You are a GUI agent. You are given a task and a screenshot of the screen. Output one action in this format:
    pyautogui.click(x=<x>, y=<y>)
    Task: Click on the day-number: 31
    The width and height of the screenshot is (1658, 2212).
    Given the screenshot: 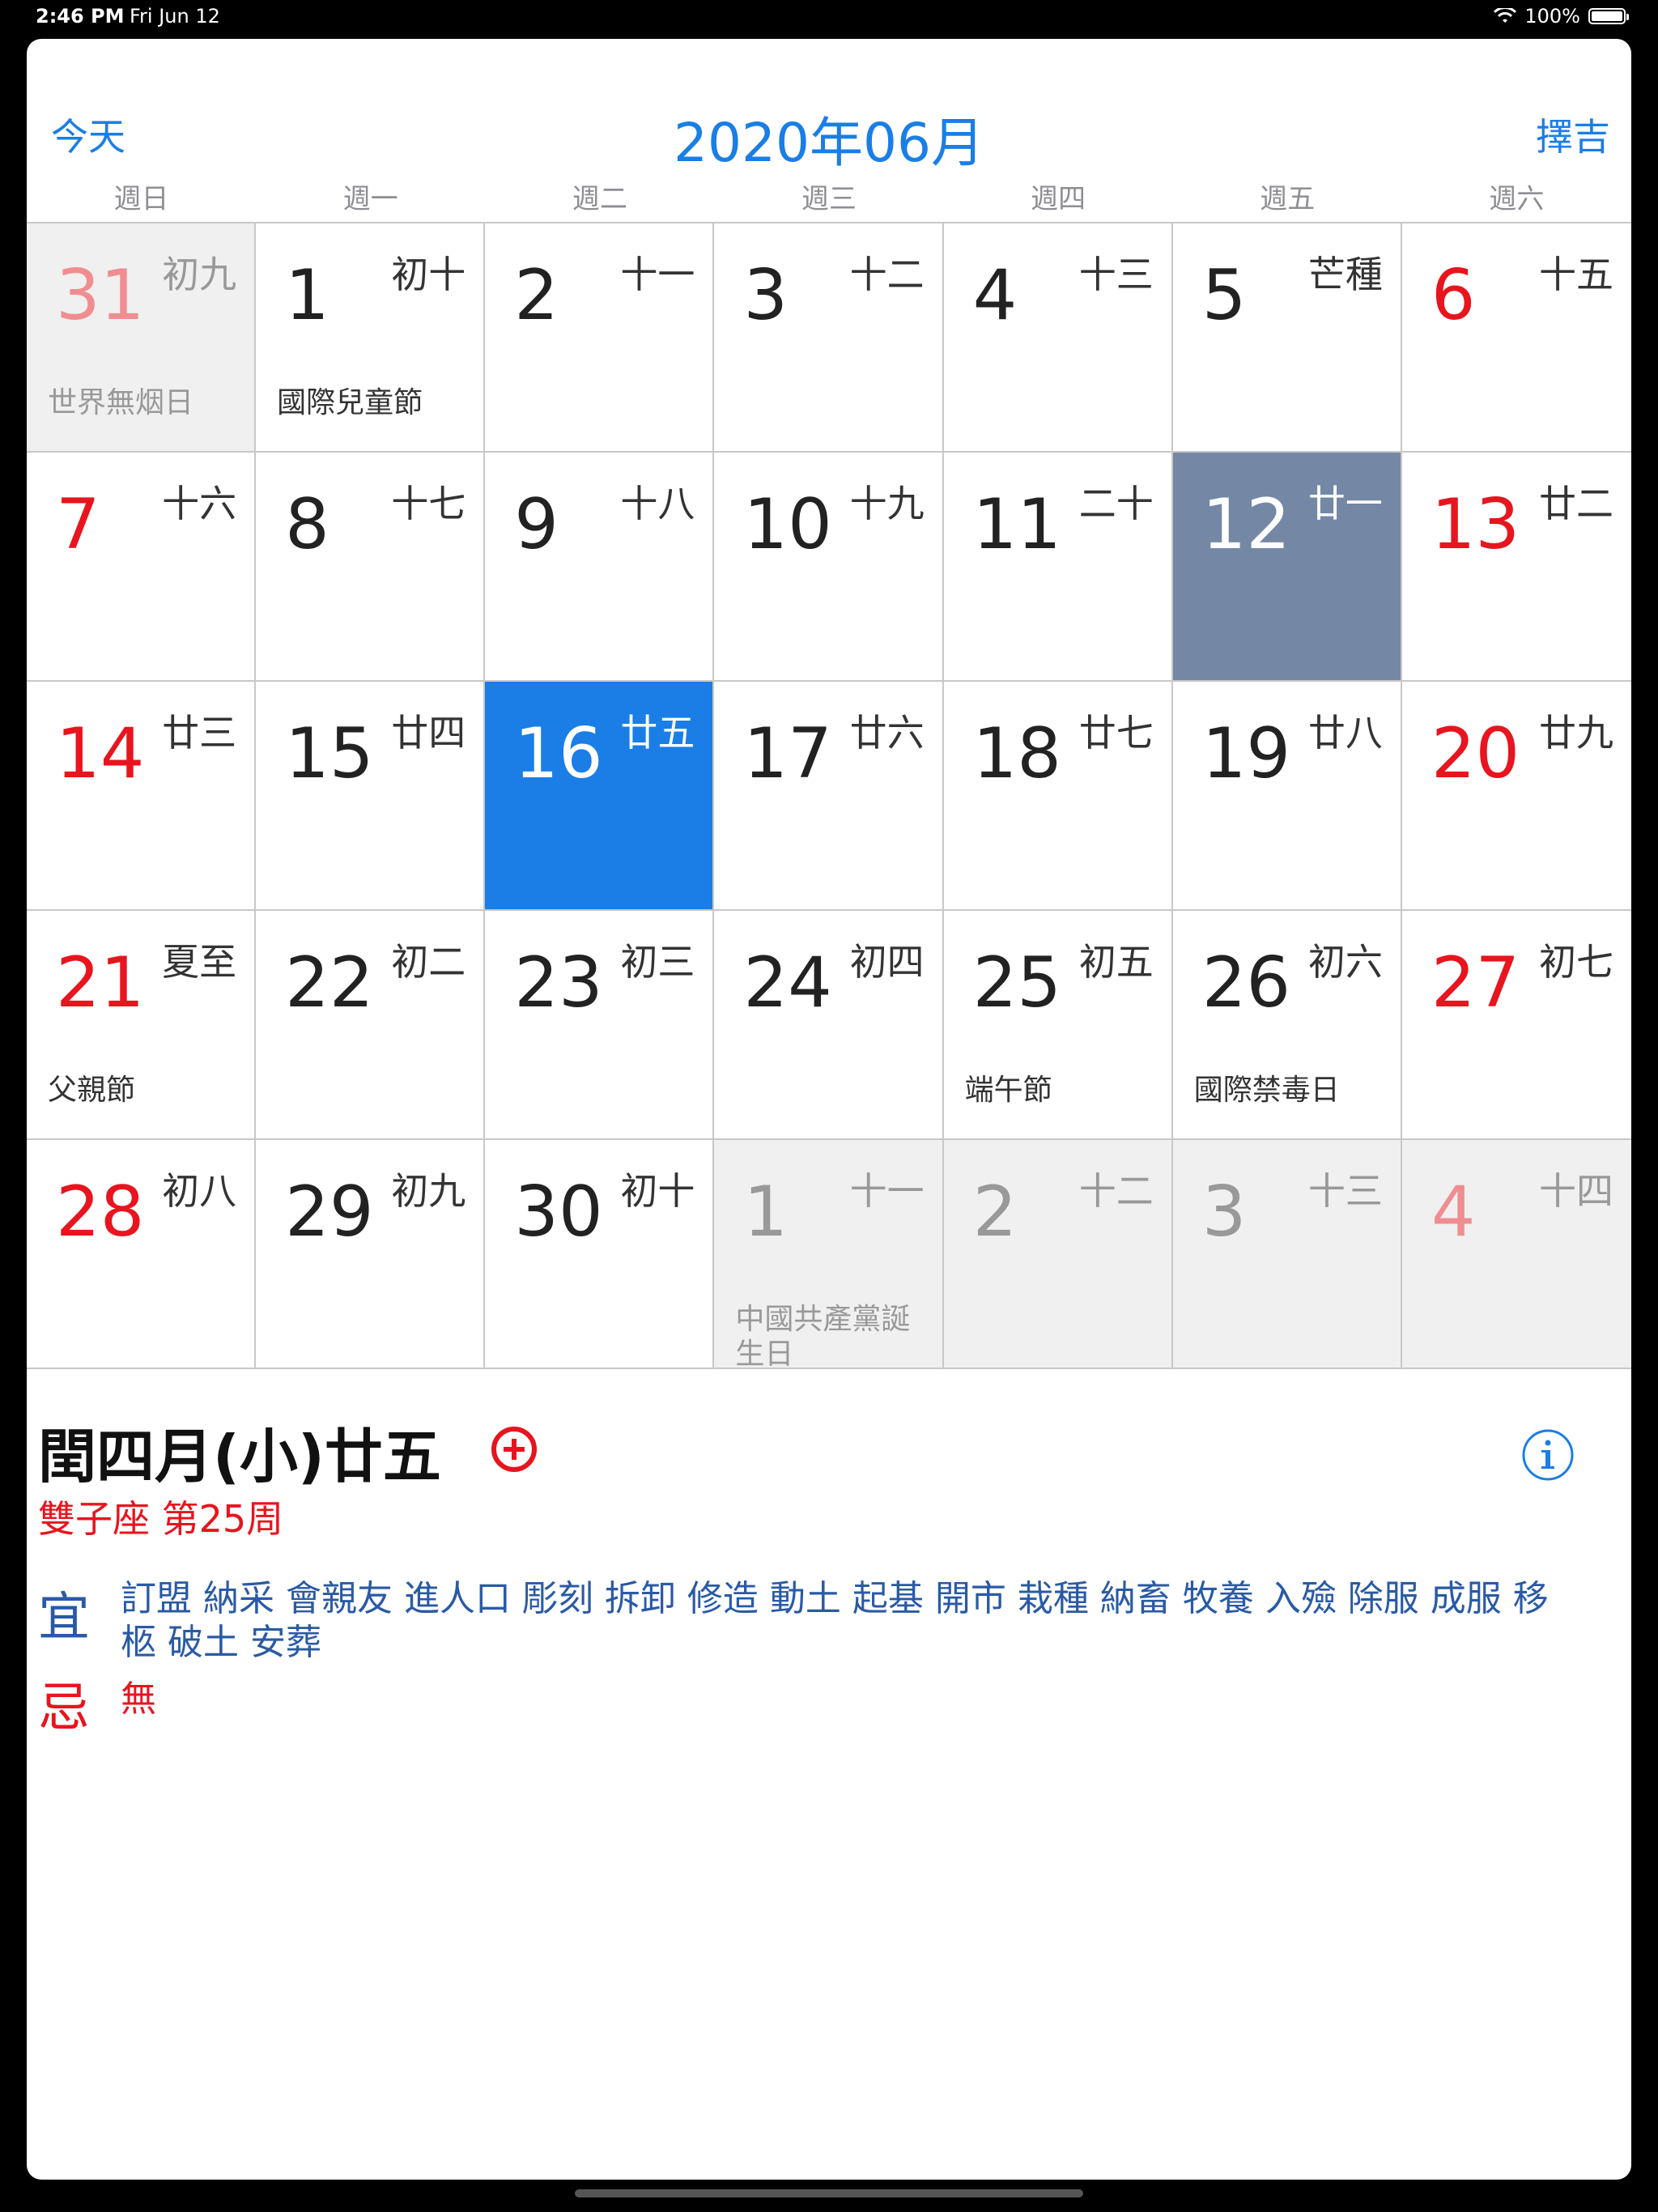 What is the action you would take?
    pyautogui.click(x=100, y=295)
    